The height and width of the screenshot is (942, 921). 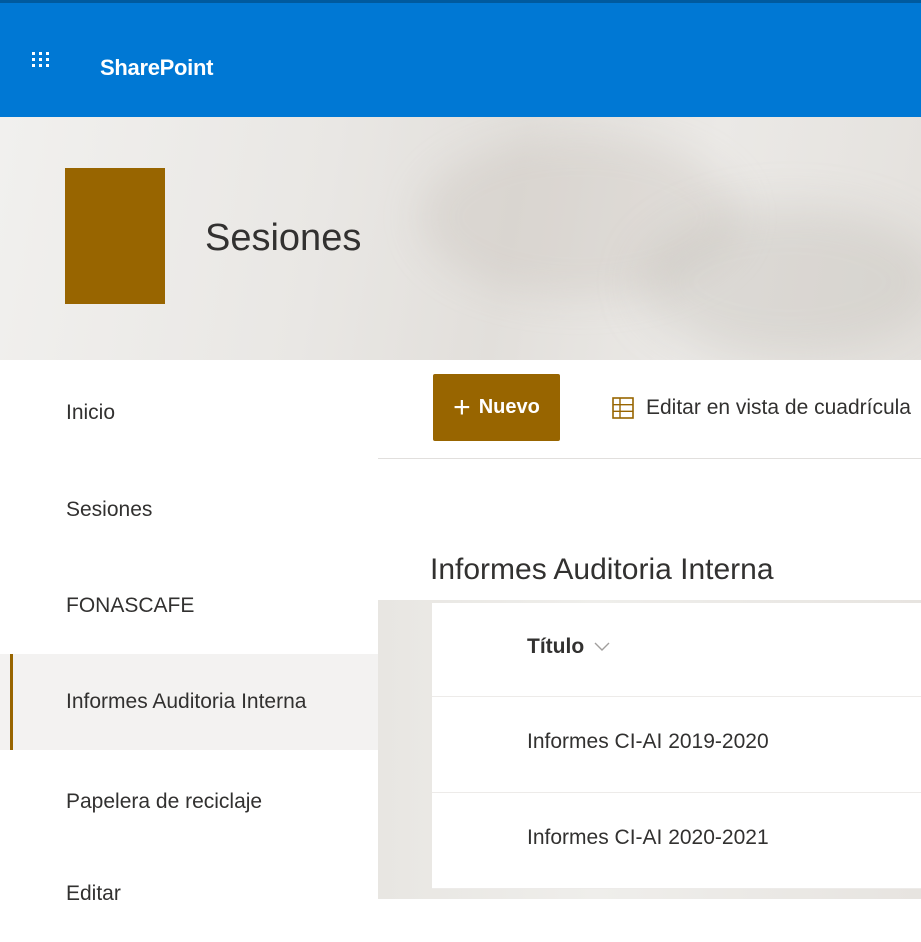 What do you see at coordinates (189, 413) in the screenshot?
I see `nav-item-inicio: Inicio` at bounding box center [189, 413].